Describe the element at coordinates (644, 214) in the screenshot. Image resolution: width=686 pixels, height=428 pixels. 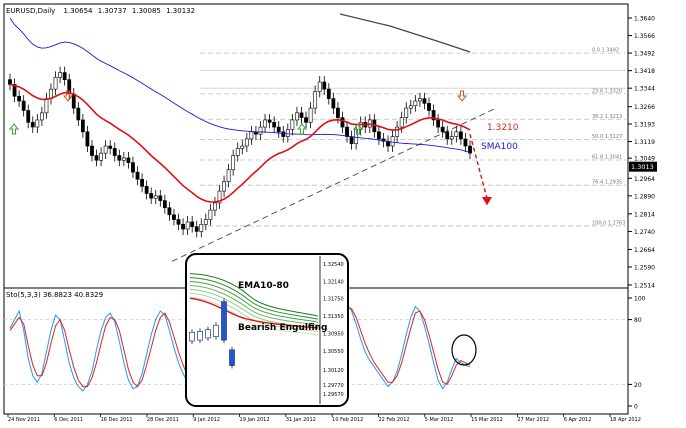
I see `price-tick-label: 1.2814` at that location.